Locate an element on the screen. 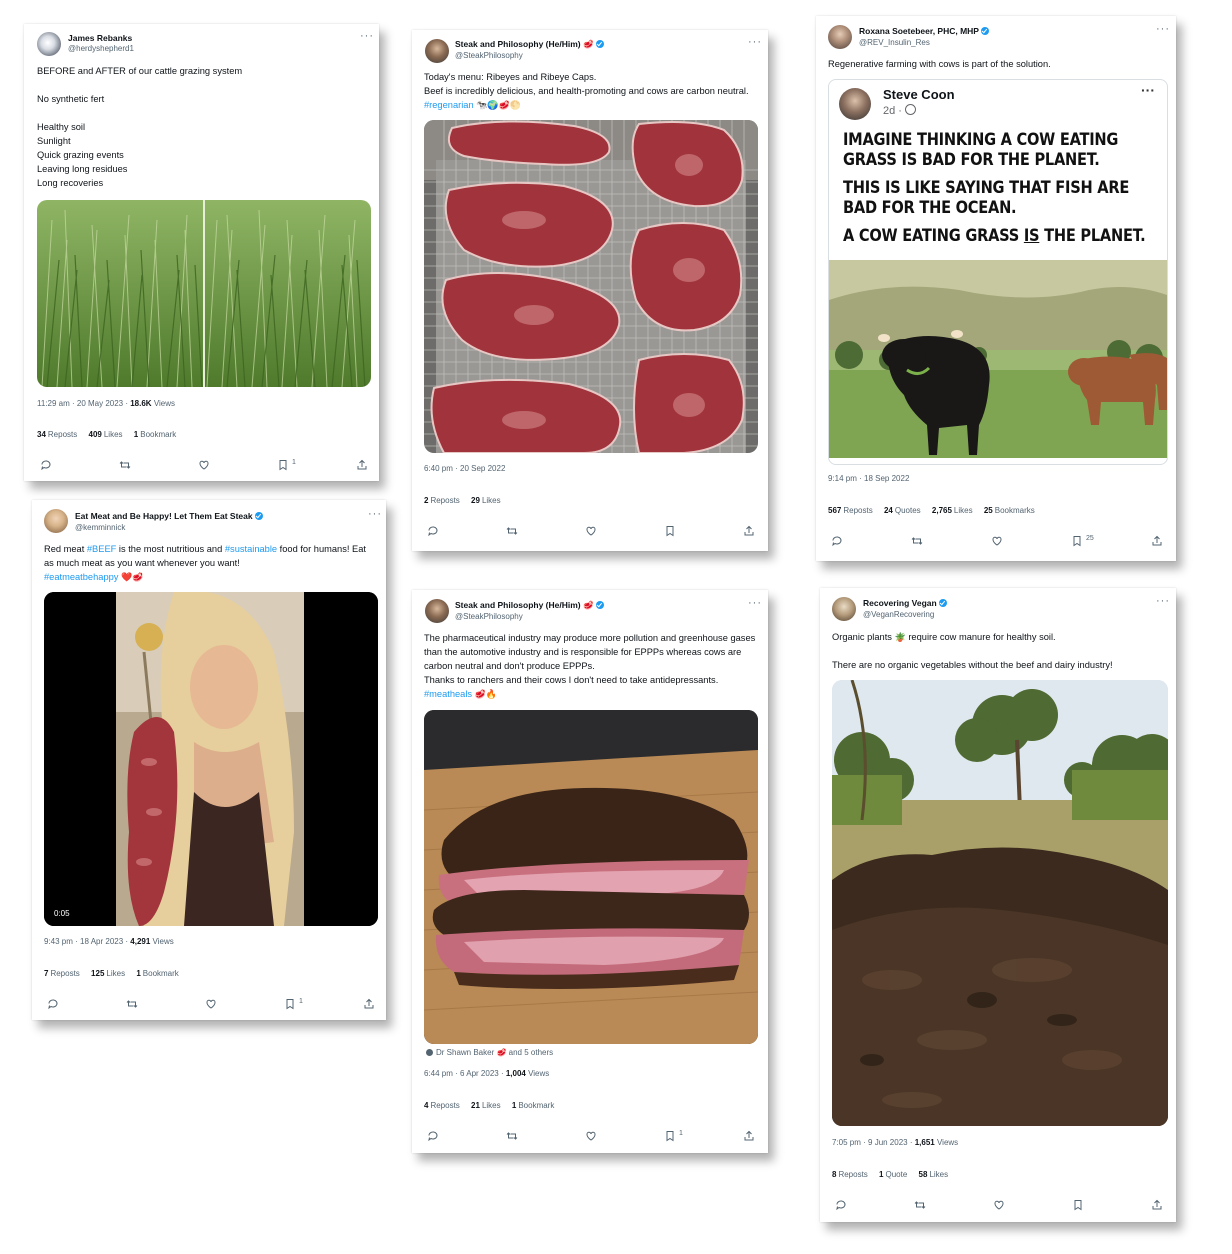 The width and height of the screenshot is (1232, 1254). reposts-stat: 2 Reposts is located at coordinates (442, 500).